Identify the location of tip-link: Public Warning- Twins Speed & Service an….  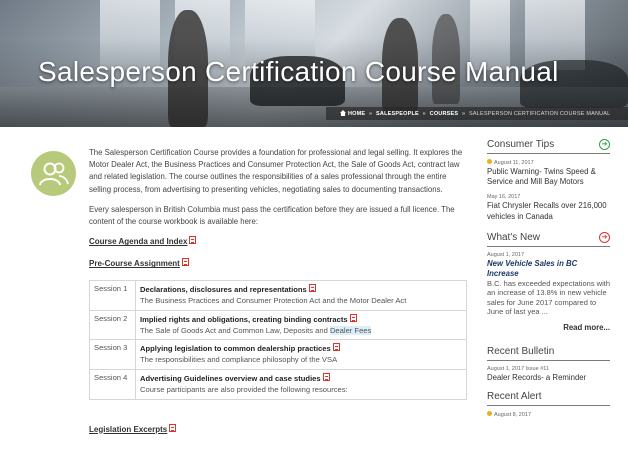
(548, 177).